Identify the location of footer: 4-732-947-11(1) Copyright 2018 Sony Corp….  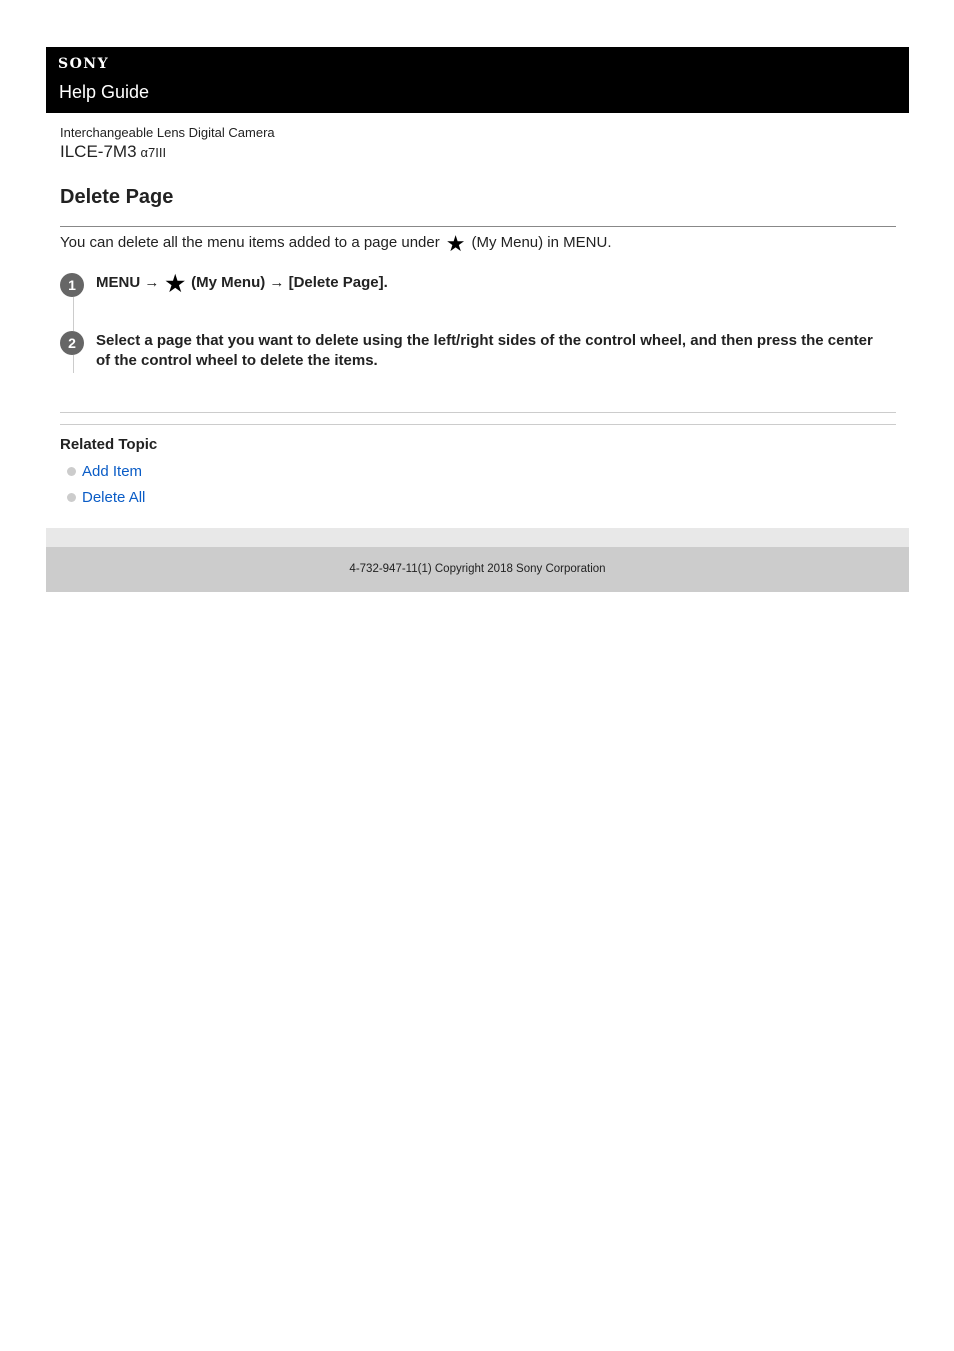
(477, 569).